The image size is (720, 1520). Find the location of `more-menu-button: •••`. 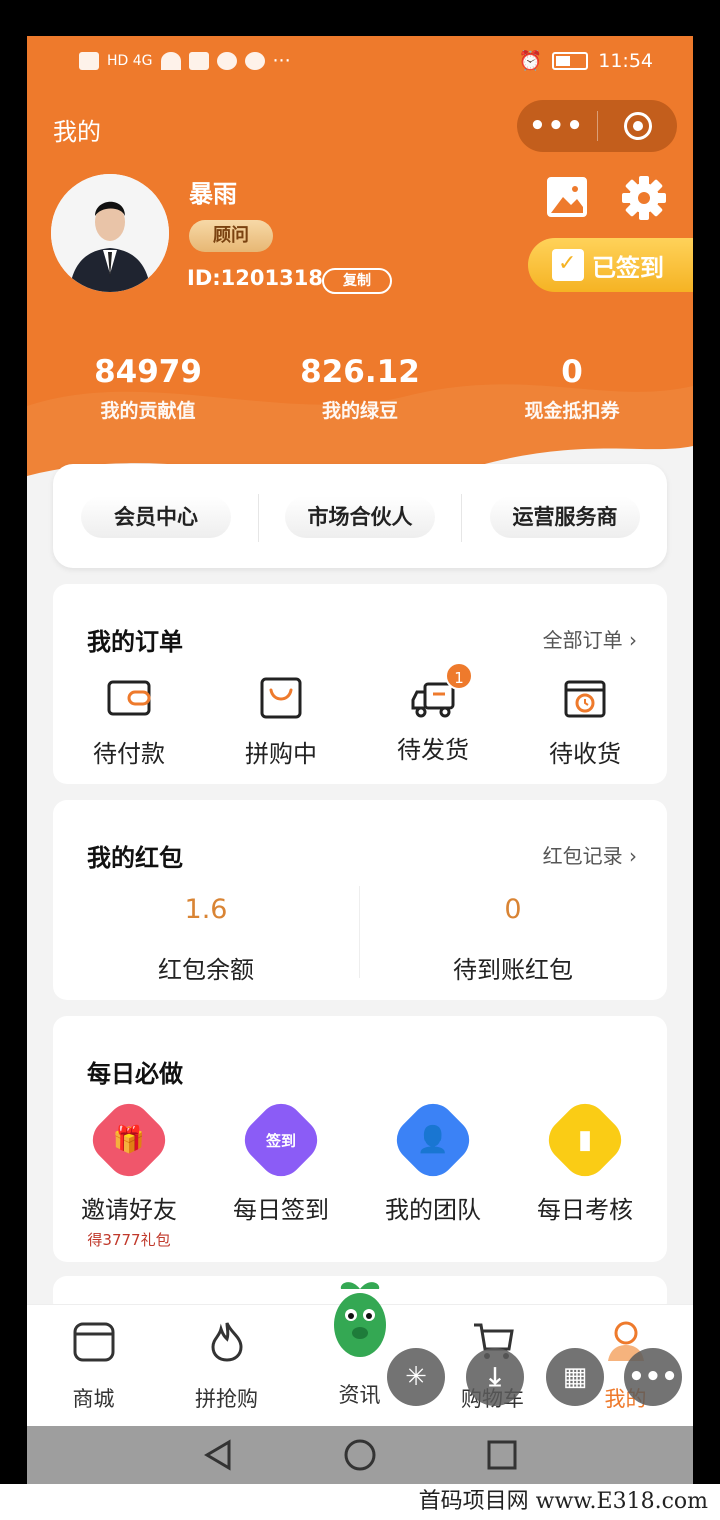

more-menu-button: ••• is located at coordinates (557, 126).